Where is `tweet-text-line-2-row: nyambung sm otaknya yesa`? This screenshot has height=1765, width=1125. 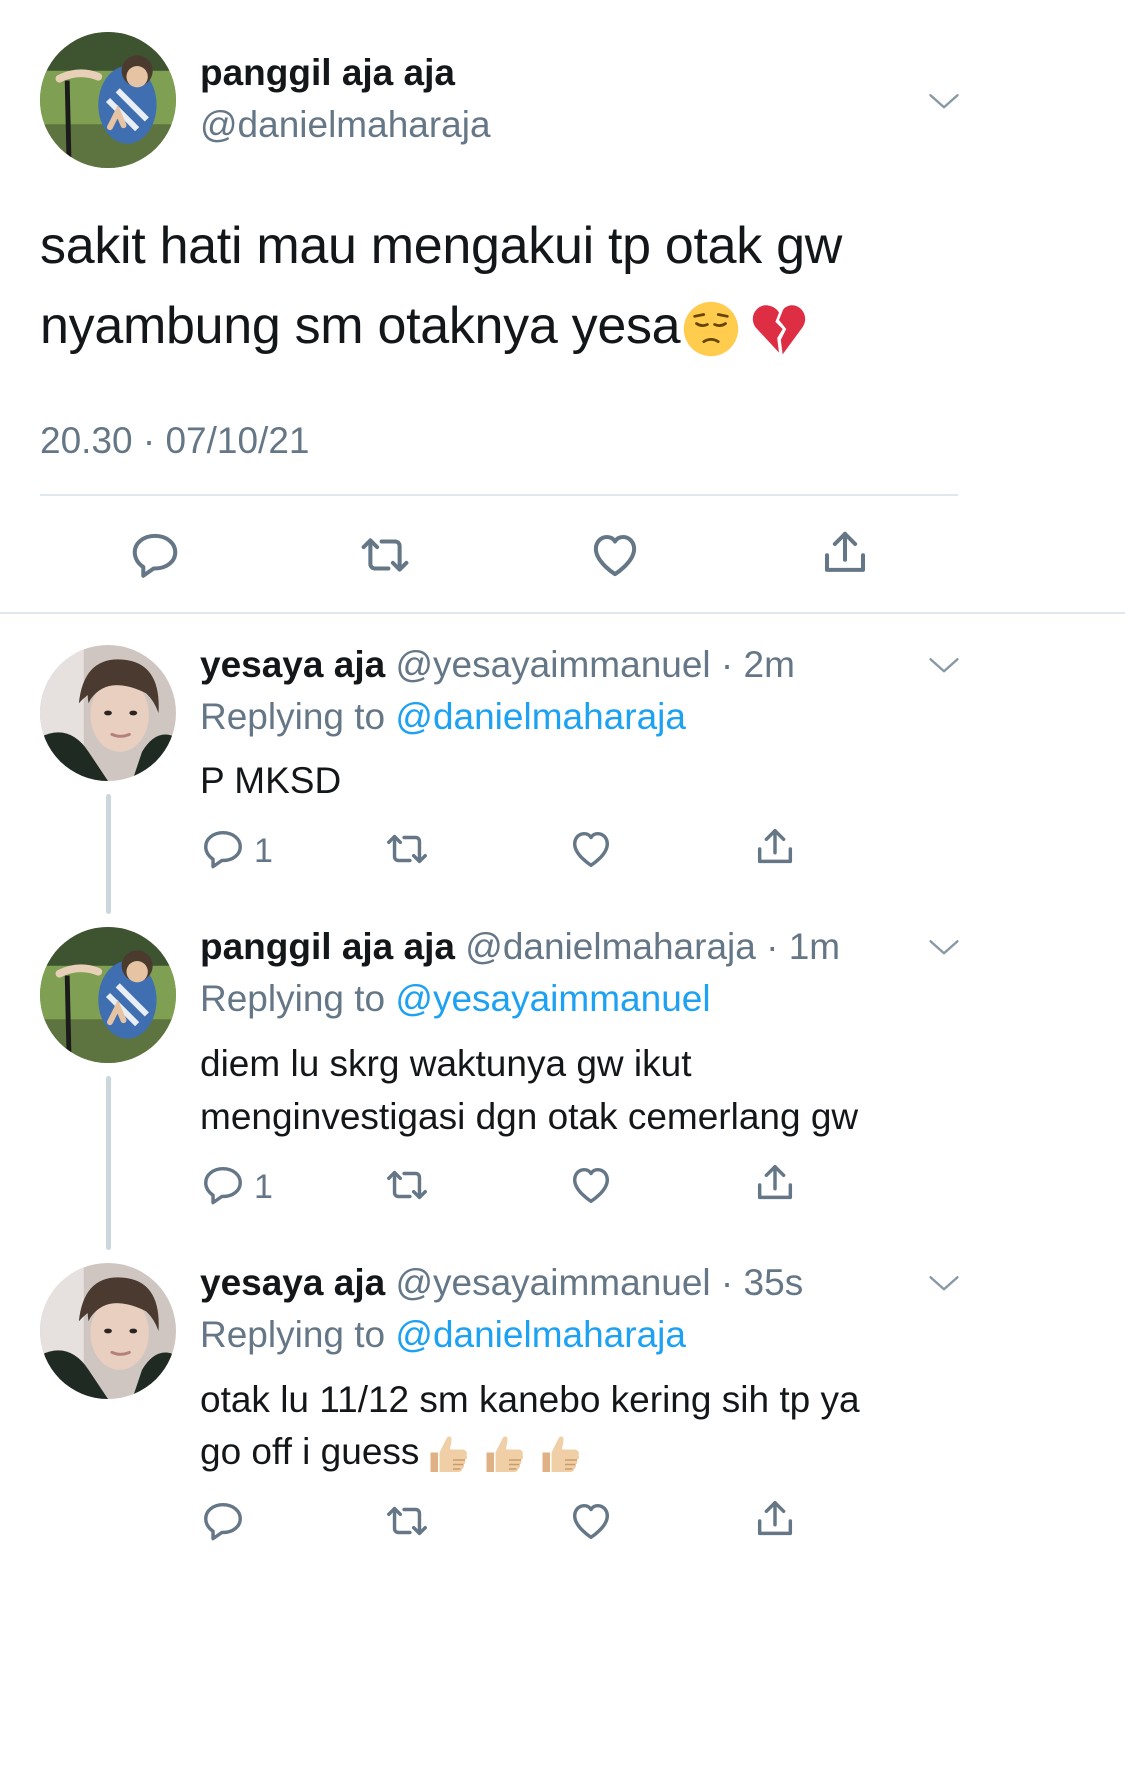 tweet-text-line-2-row: nyambung sm otaknya yesa is located at coordinates (424, 327).